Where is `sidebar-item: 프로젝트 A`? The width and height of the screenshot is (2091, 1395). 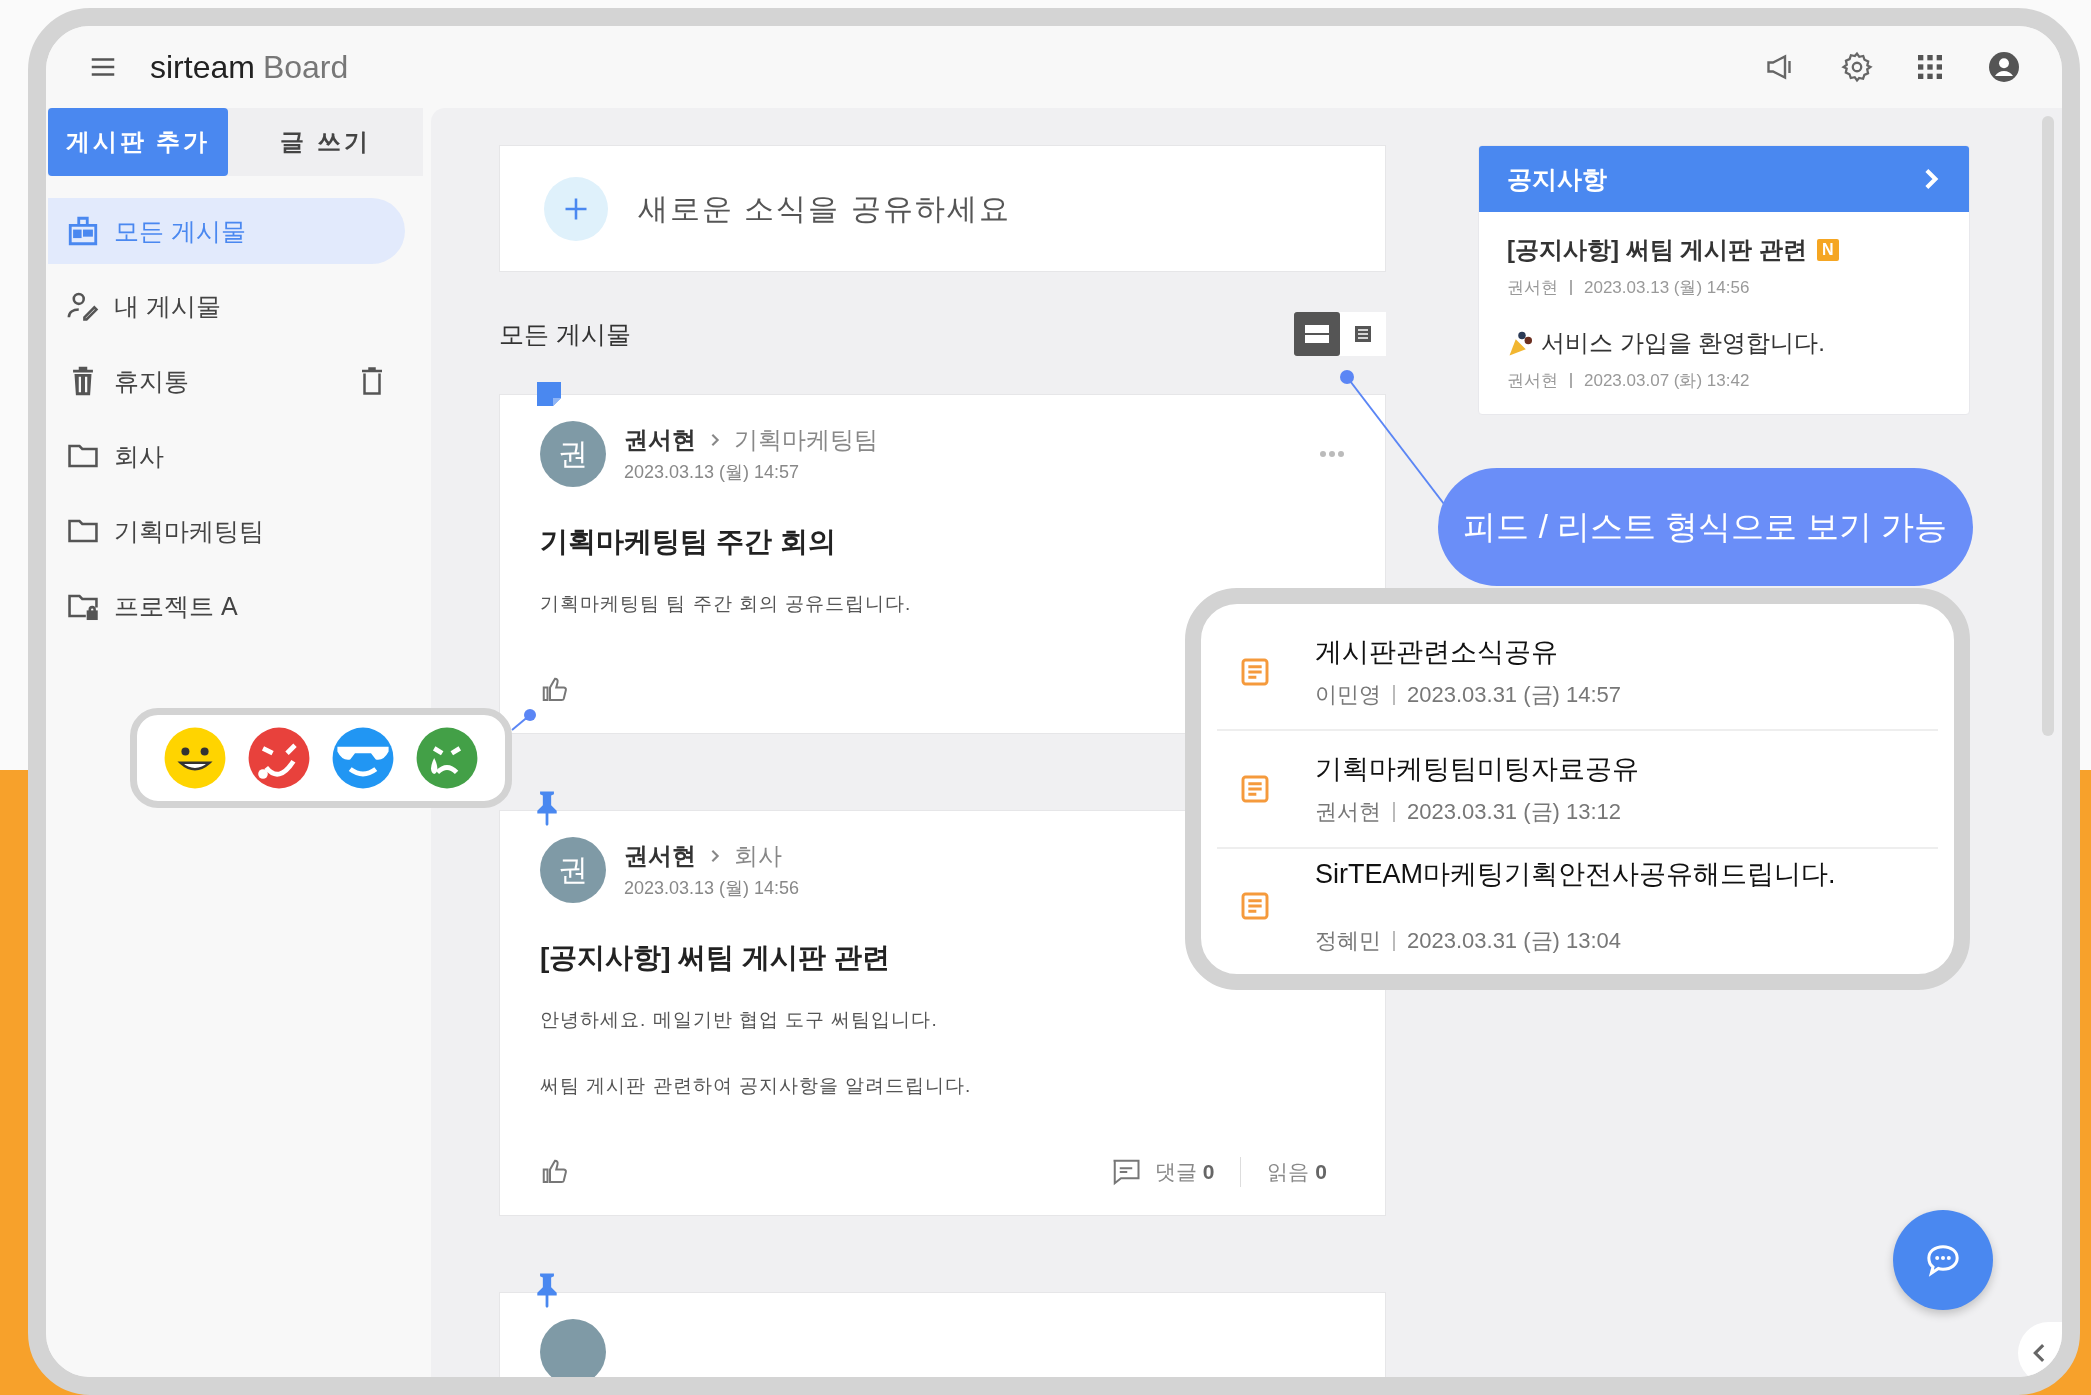 sidebar-item: 프로젝트 A is located at coordinates (226, 606).